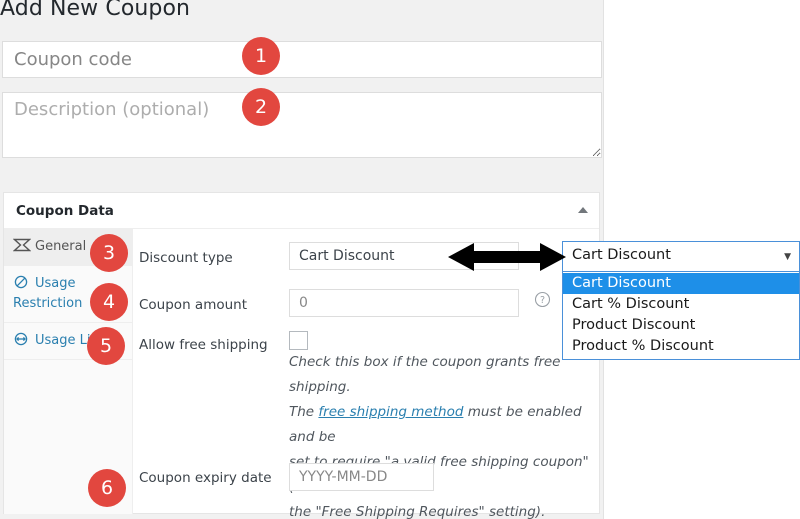 The image size is (800, 519). Describe the element at coordinates (203, 345) in the screenshot. I see `allow-free-shipping-label: Allow free shipping` at that location.